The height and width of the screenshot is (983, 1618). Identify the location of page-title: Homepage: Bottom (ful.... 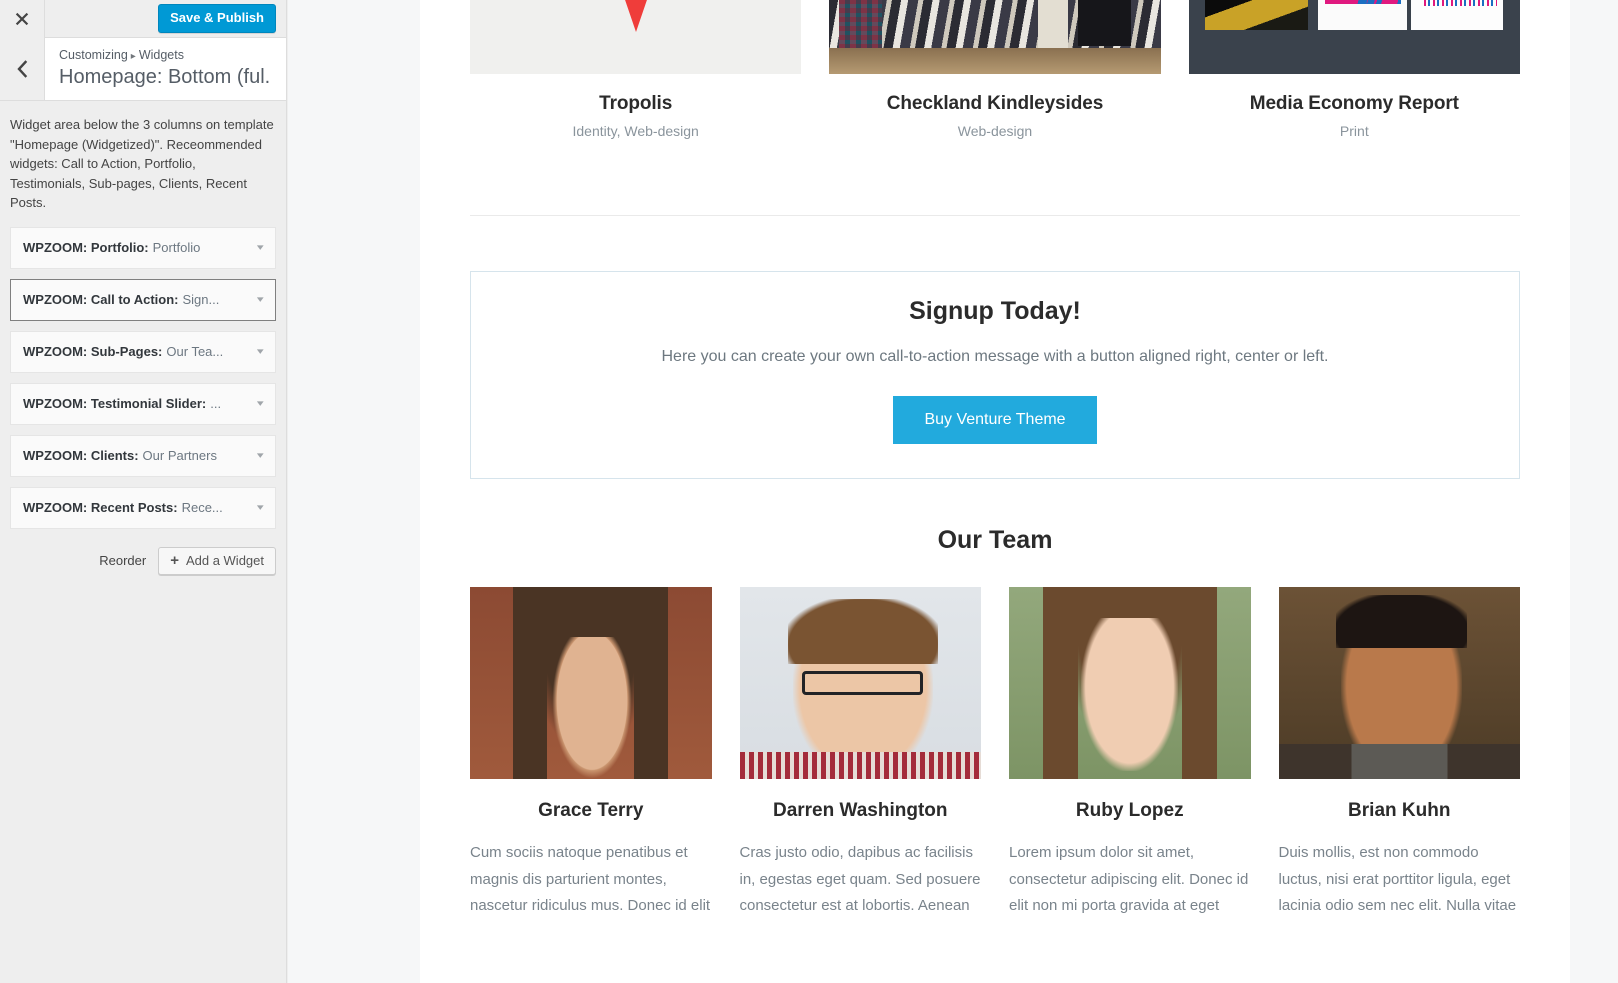
(165, 77).